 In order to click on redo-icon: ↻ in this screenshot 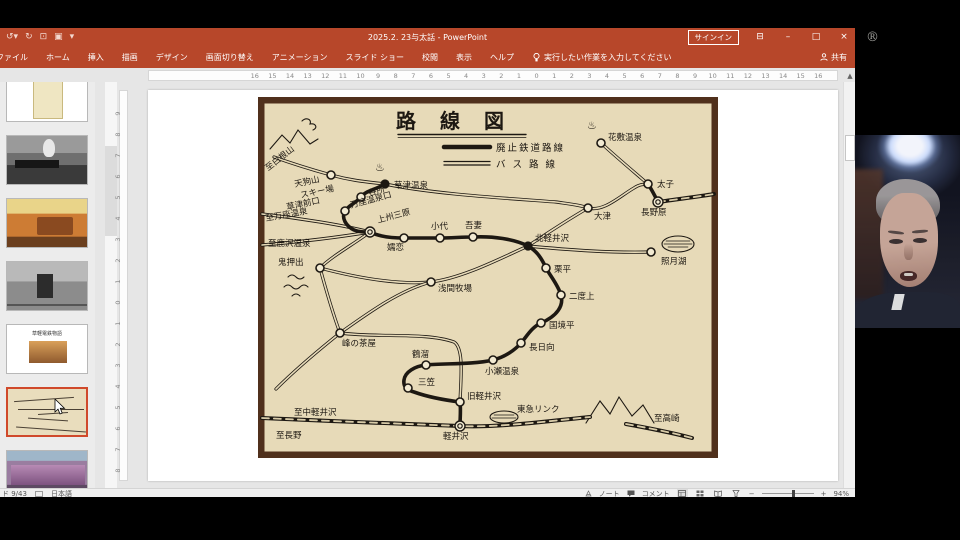, I will do `click(29, 37)`.